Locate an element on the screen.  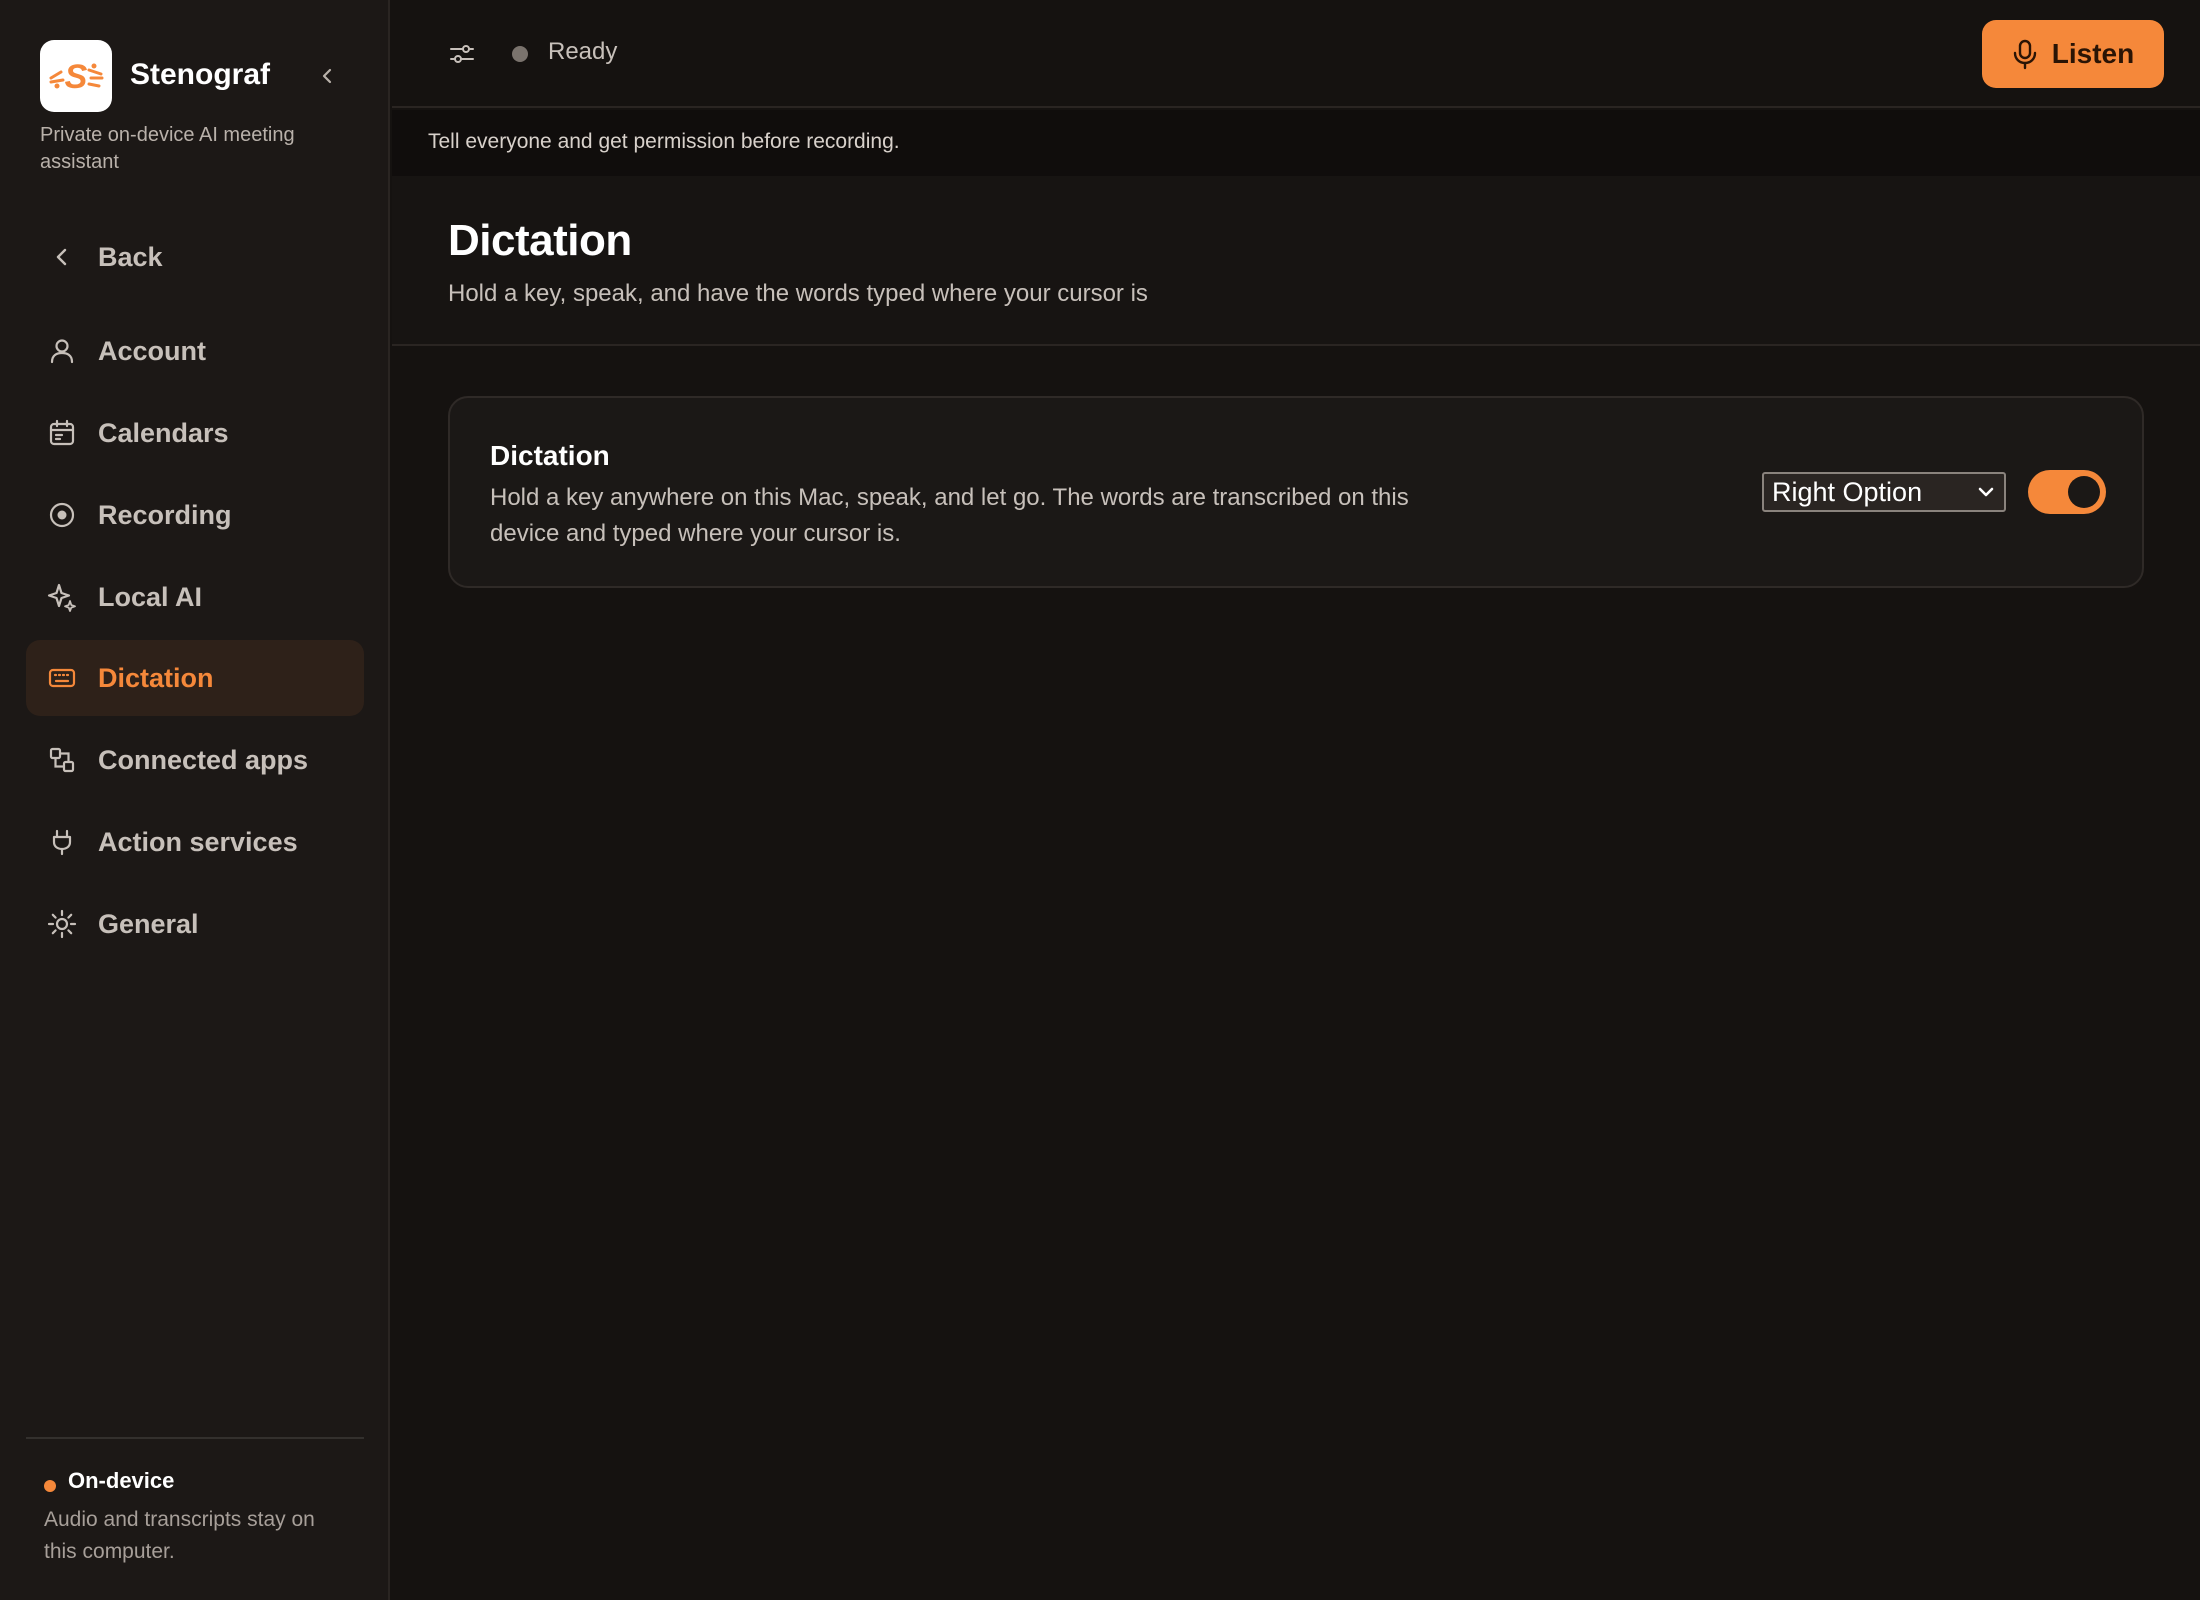
app-name: Stenograf is located at coordinates (200, 74).